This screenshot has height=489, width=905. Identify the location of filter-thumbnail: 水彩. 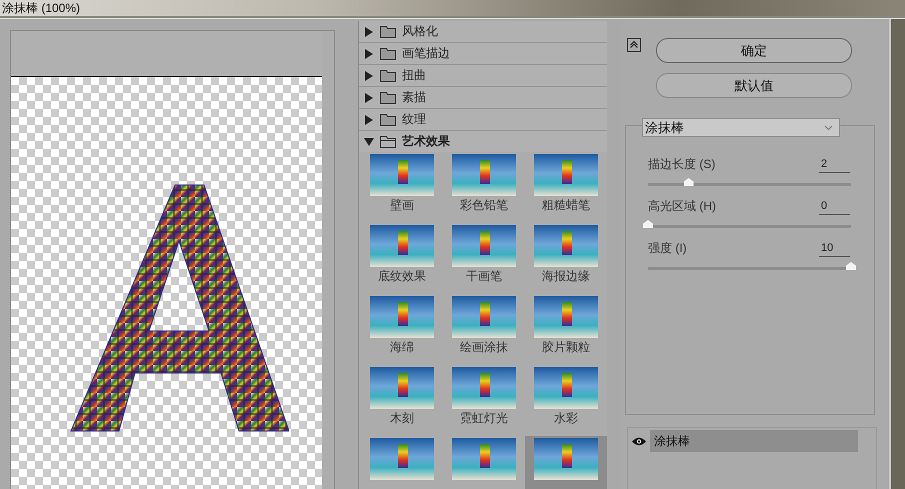
(566, 400).